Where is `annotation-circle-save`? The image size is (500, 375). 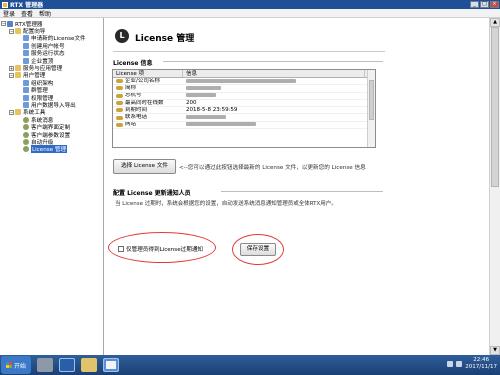
annotation-circle-save is located at coordinates (258, 249).